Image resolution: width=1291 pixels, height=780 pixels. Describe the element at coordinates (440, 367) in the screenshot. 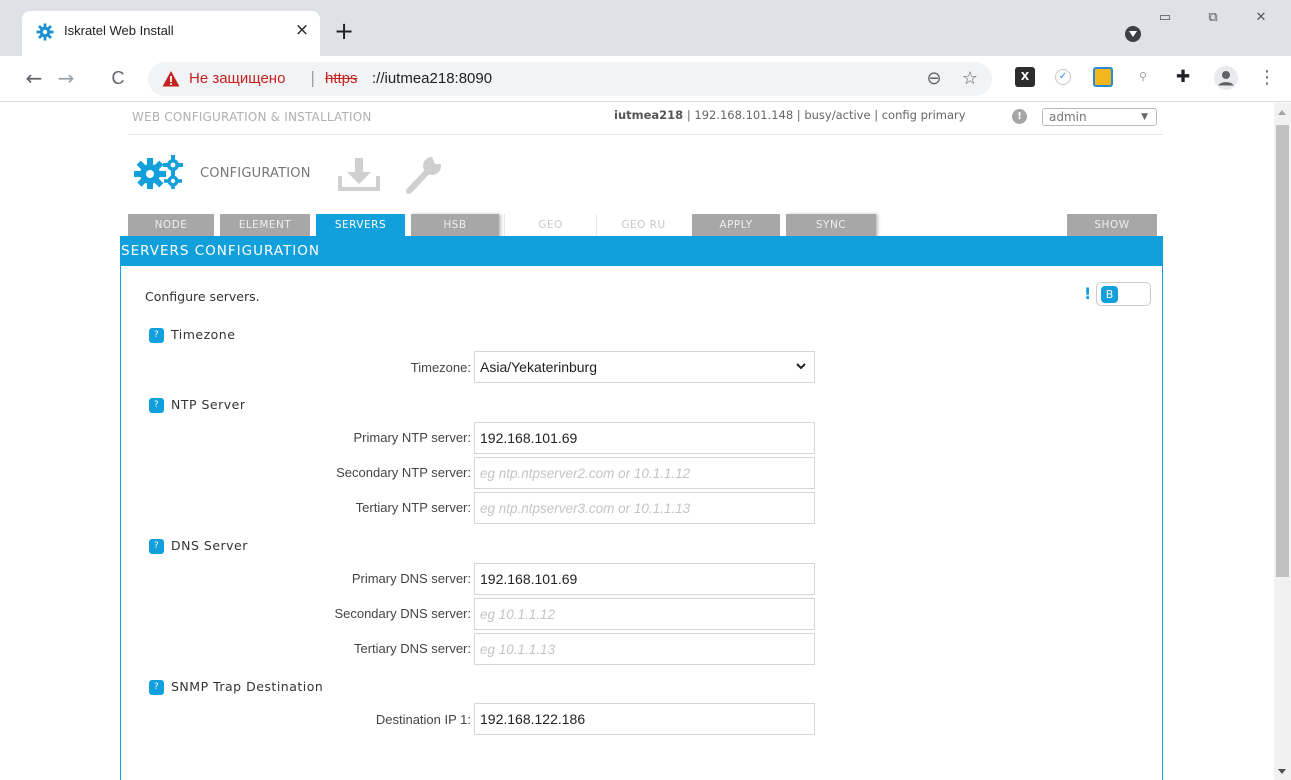

I see `timezone-label: Timezone:` at that location.